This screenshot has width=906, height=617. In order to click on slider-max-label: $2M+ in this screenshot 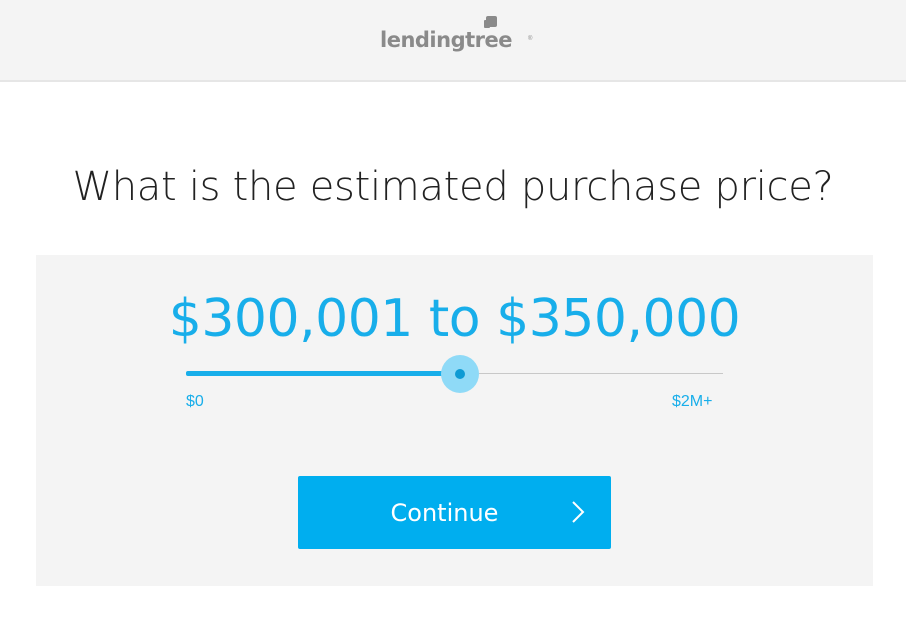, I will do `click(692, 401)`.